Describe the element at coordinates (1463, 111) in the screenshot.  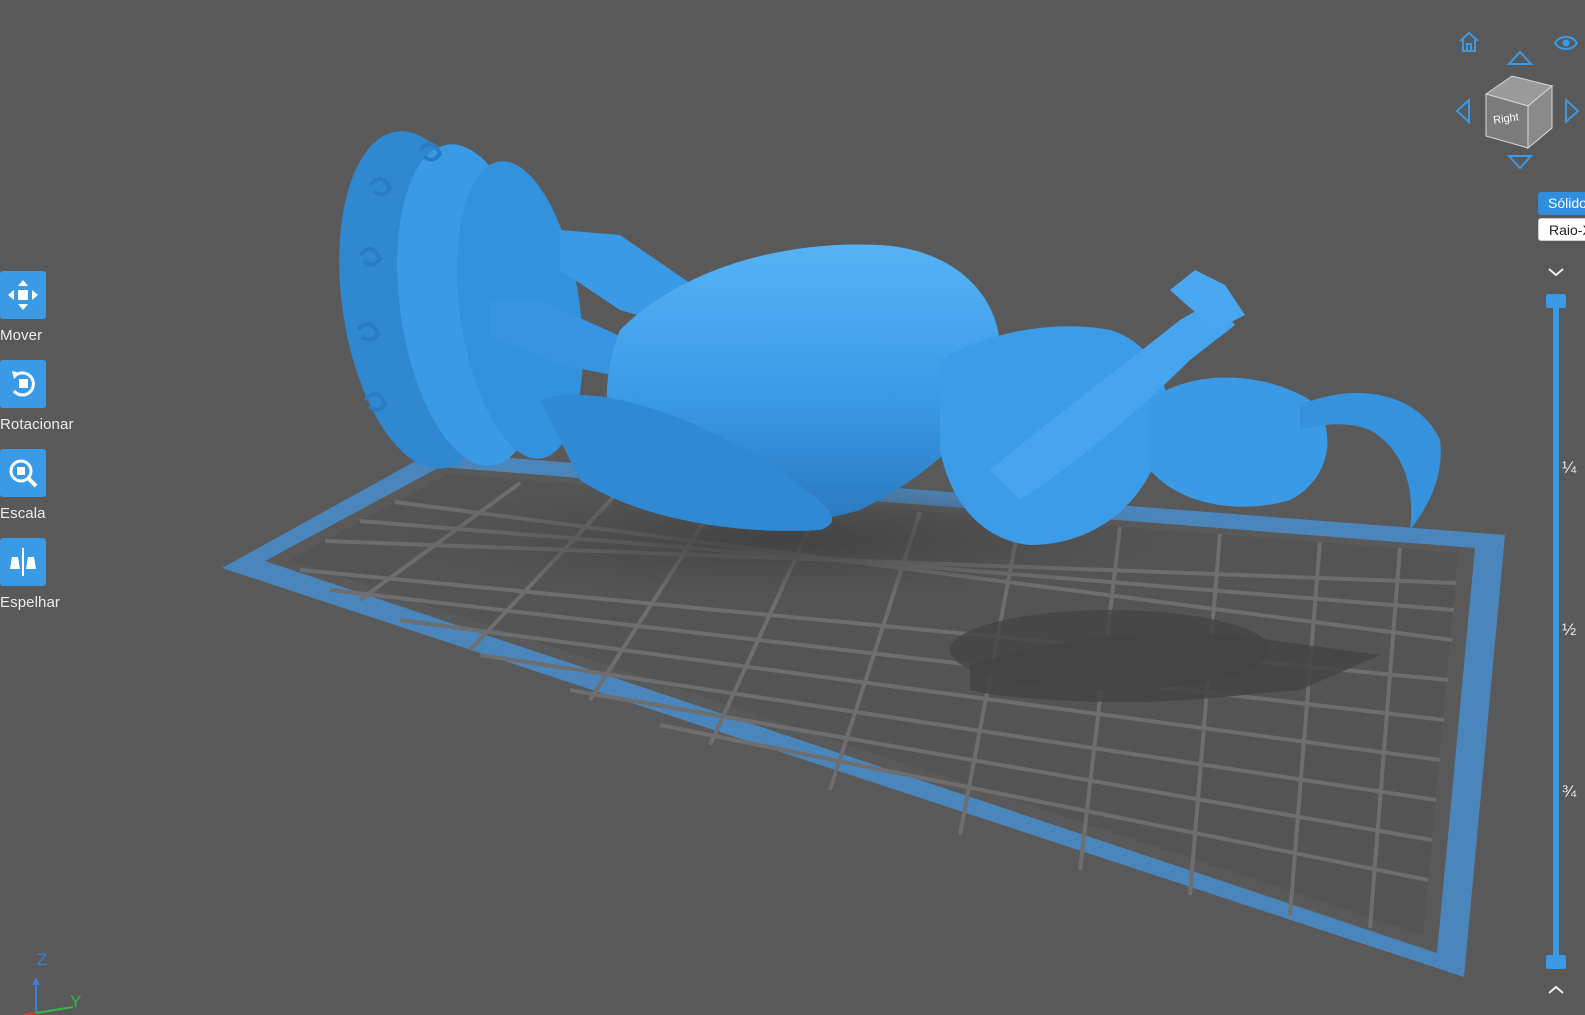
I see `arrow-left-icon` at that location.